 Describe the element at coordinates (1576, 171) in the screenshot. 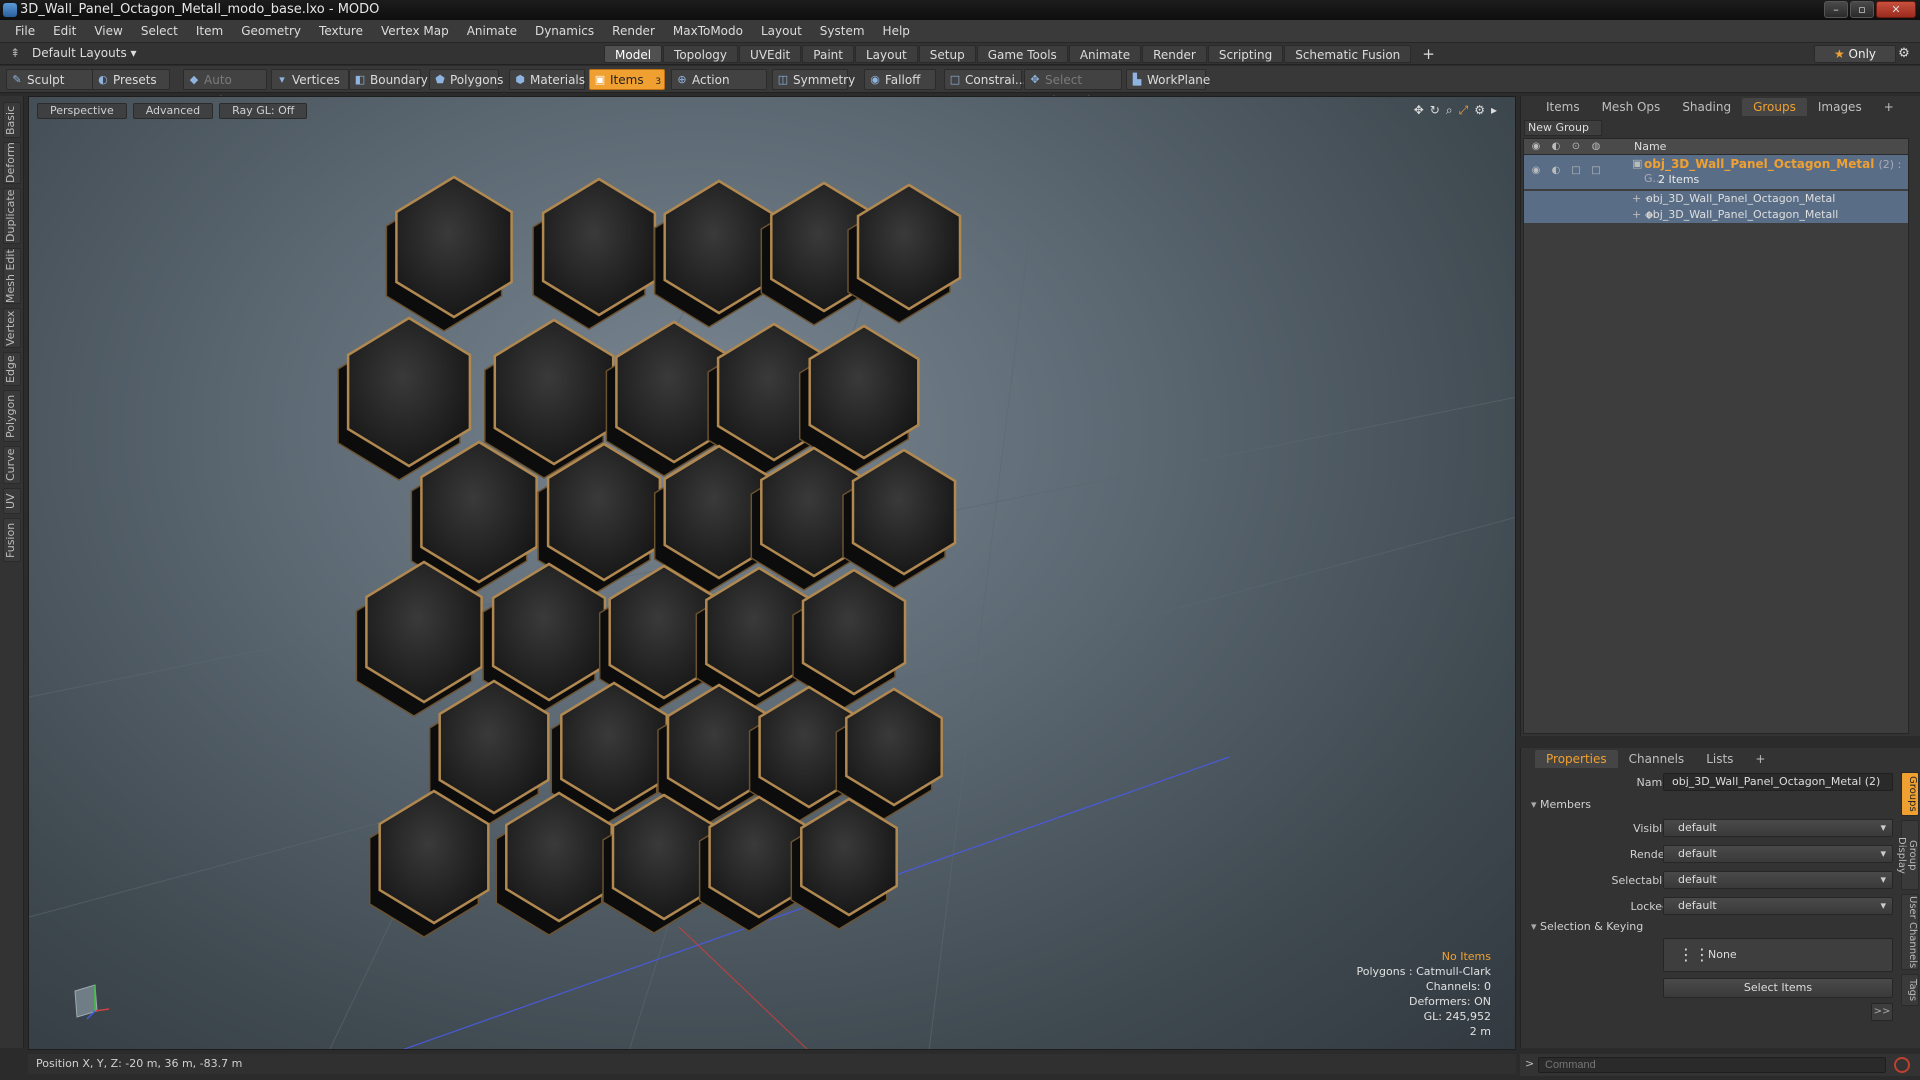

I see `row-lock-icon: □` at that location.